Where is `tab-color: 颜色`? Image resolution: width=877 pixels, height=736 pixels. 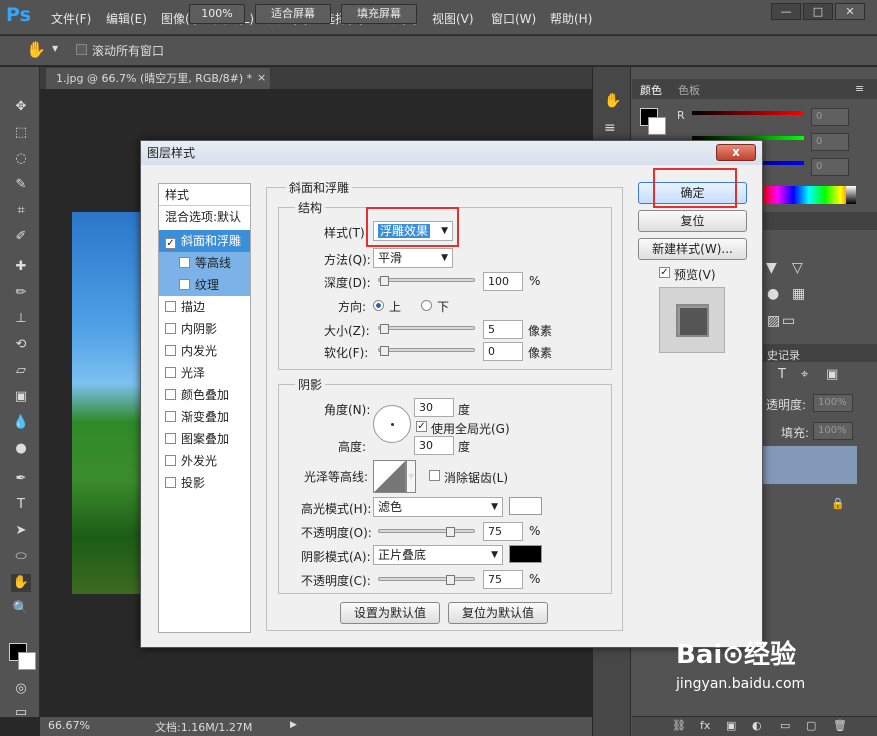 tab-color: 颜色 is located at coordinates (651, 90).